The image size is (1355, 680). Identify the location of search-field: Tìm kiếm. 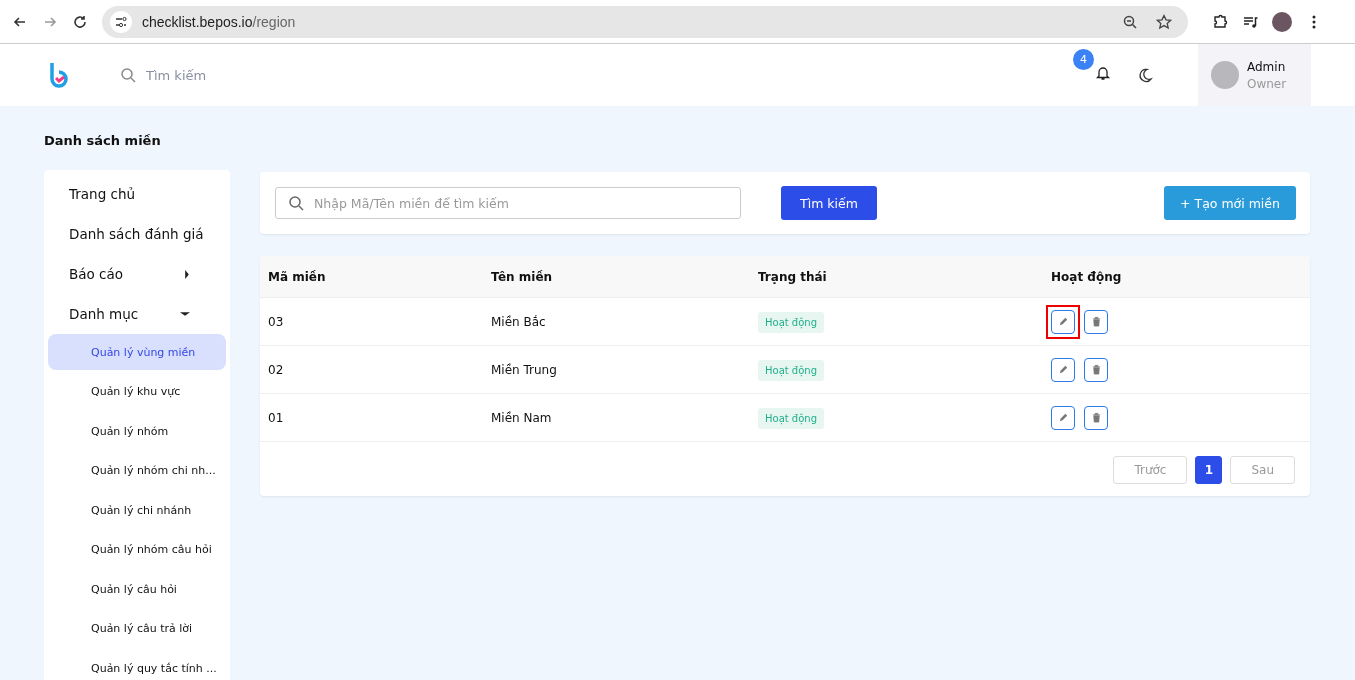
(216, 75).